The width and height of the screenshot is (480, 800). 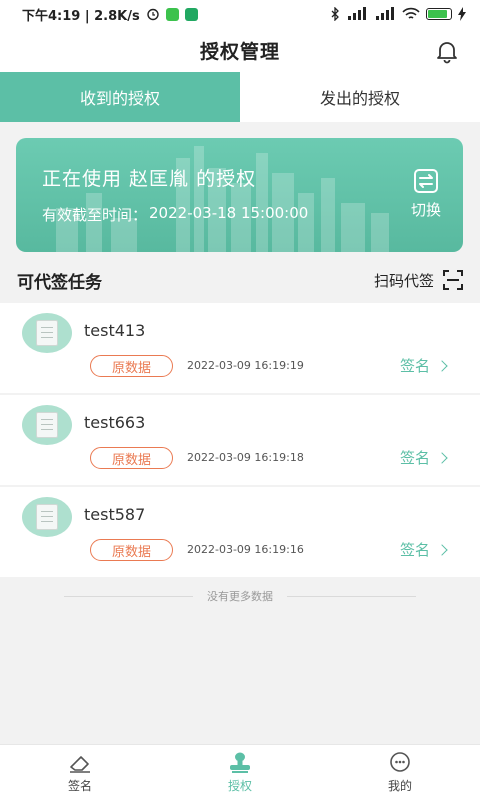 I want to click on list-end-text: 没有更多数据, so click(x=240, y=596).